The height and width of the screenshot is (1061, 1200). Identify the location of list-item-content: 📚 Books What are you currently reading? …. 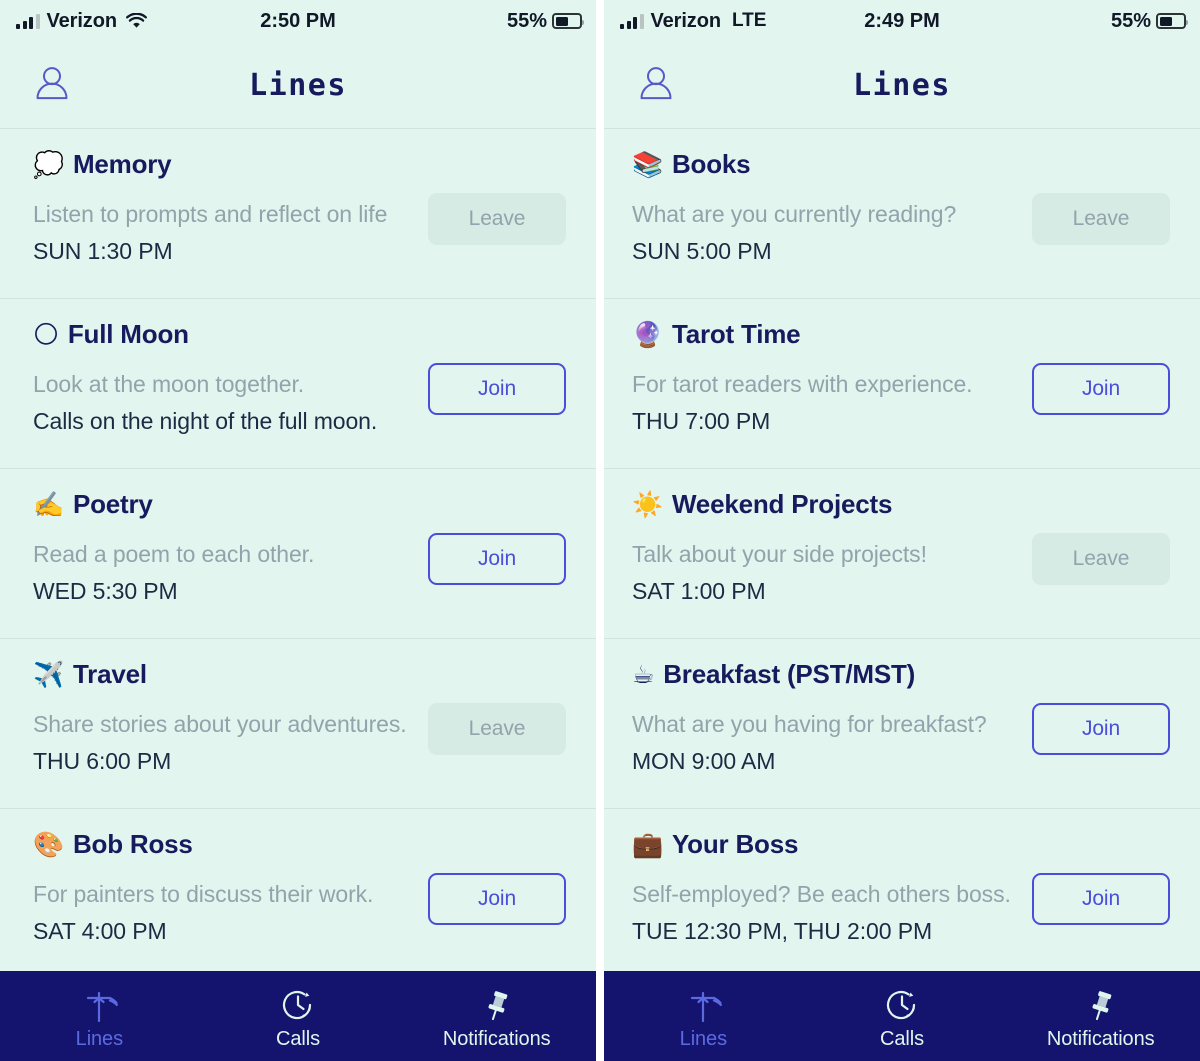
(832, 207).